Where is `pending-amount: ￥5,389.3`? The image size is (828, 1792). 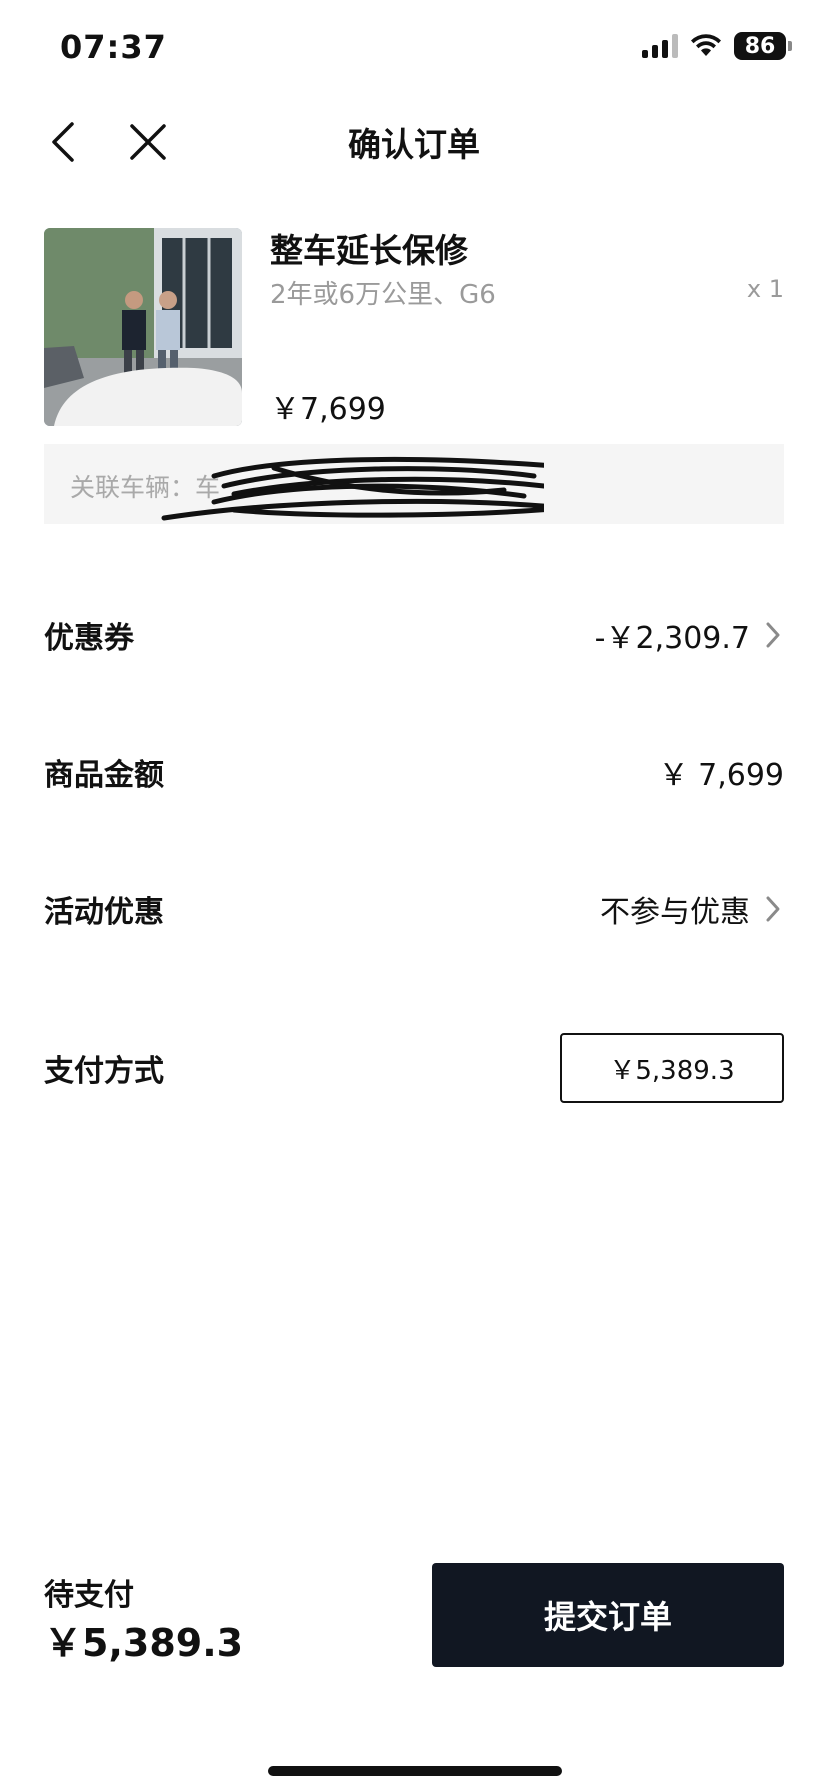
pending-amount: ￥5,389.3 is located at coordinates (144, 1643).